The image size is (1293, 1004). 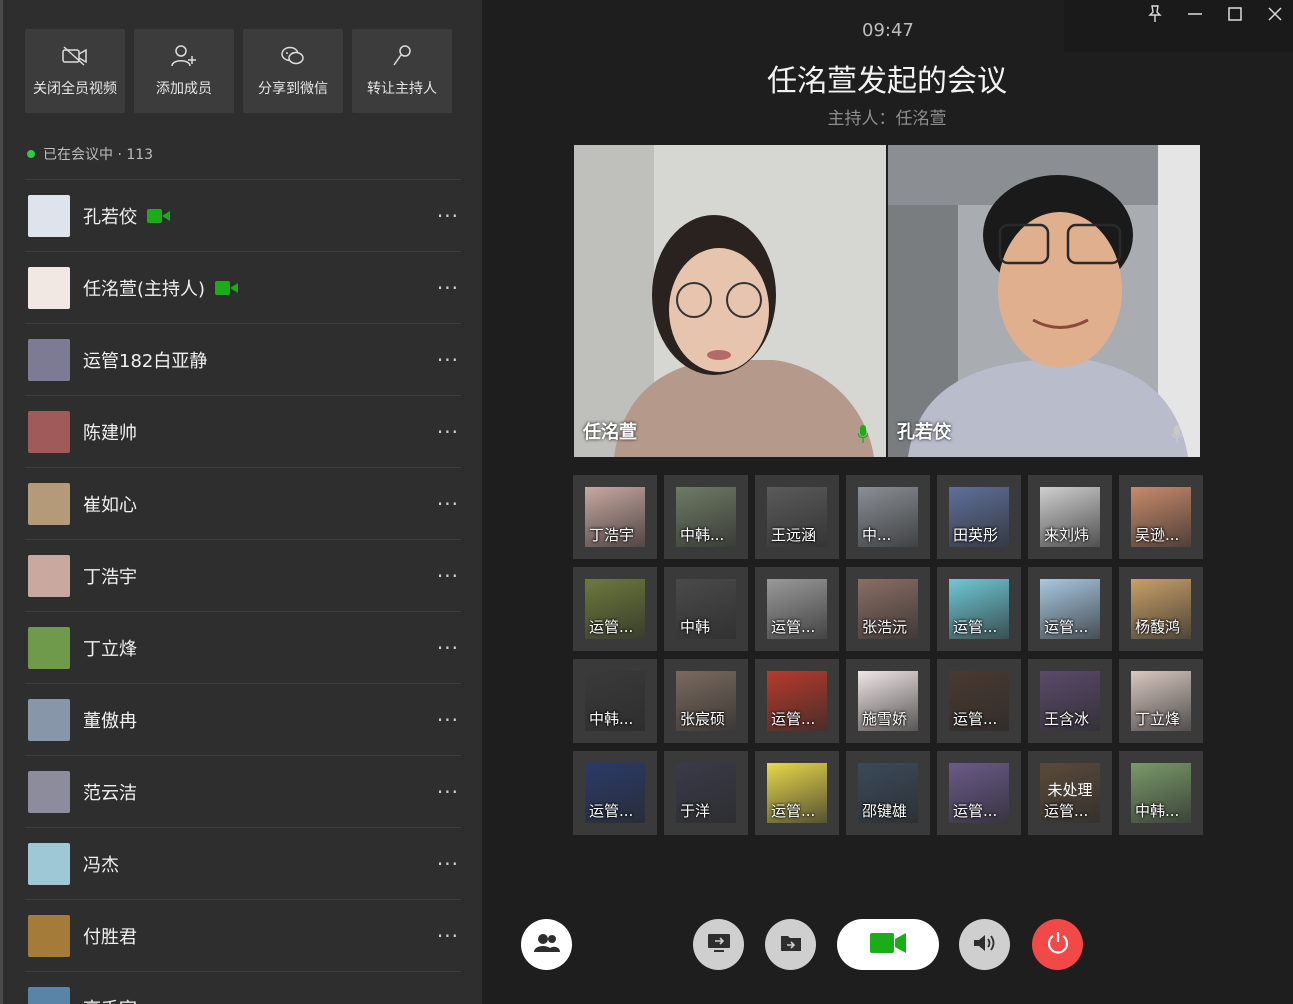 What do you see at coordinates (243, 647) in the screenshot?
I see `member-row: 丁立烽 ···` at bounding box center [243, 647].